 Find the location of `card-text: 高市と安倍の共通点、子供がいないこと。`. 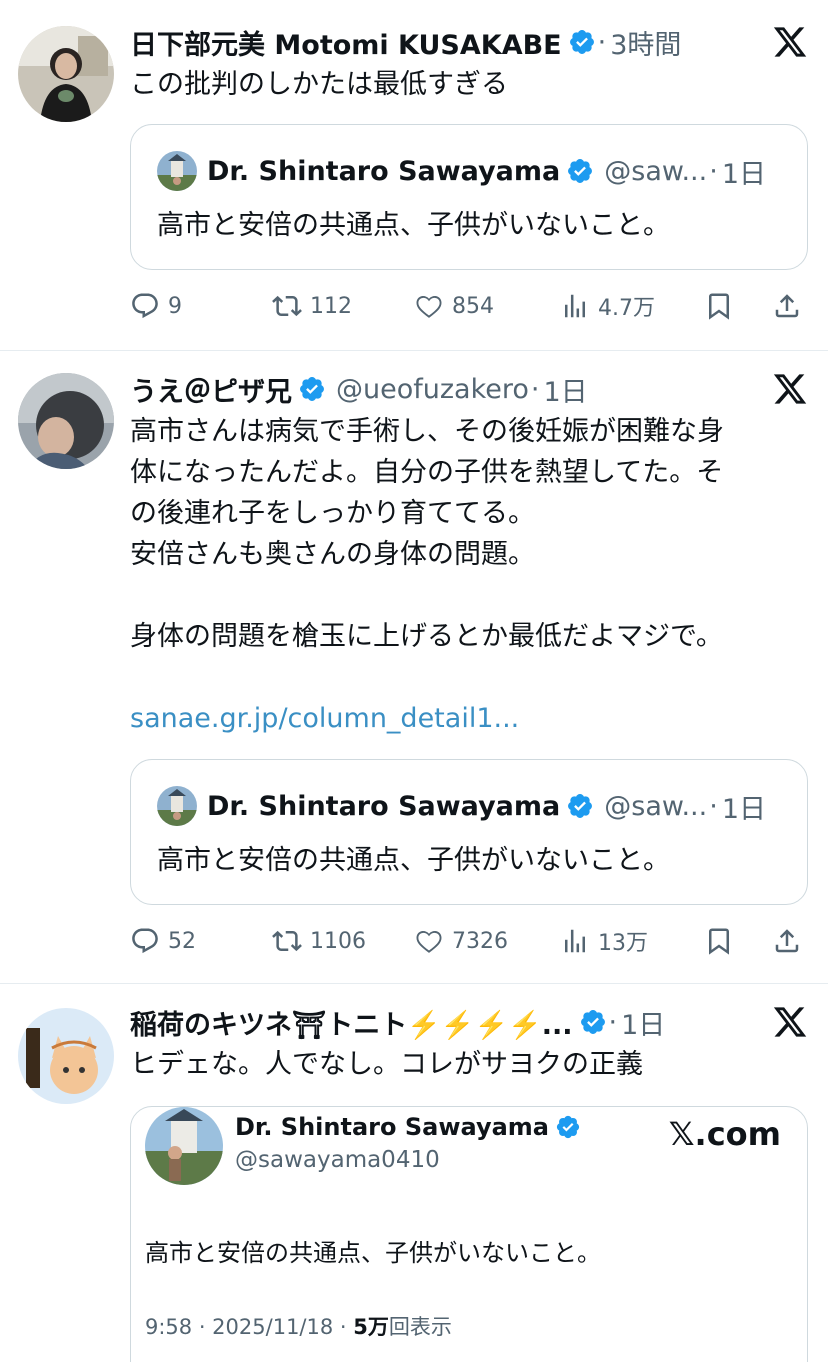

card-text: 高市と安倍の共通点、子供がいないこと。 is located at coordinates (373, 1253).